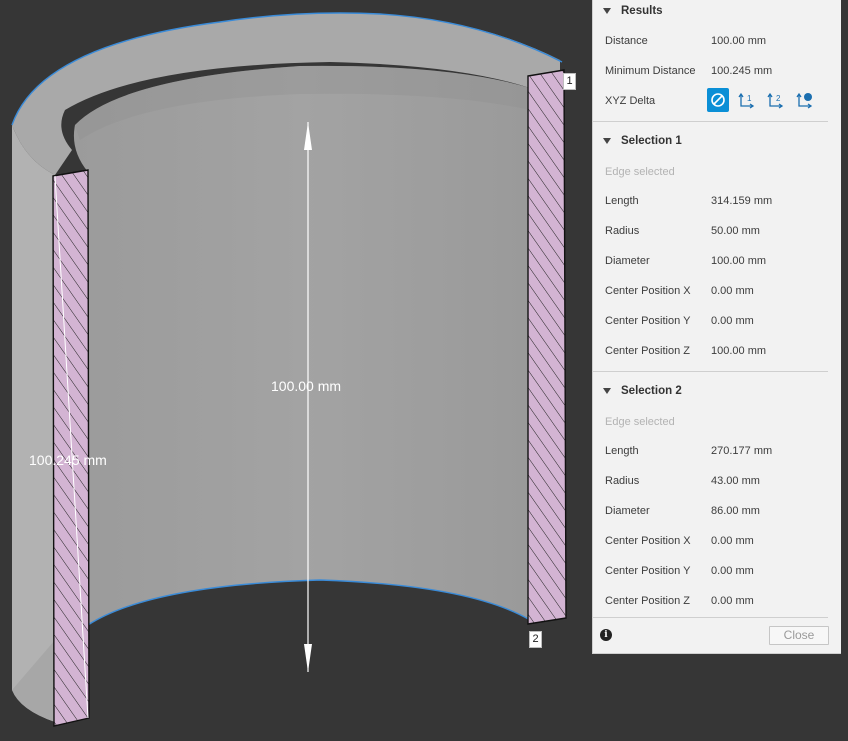 Image resolution: width=848 pixels, height=741 pixels. I want to click on selection-2-row: Radius 43.00 mm, so click(717, 481).